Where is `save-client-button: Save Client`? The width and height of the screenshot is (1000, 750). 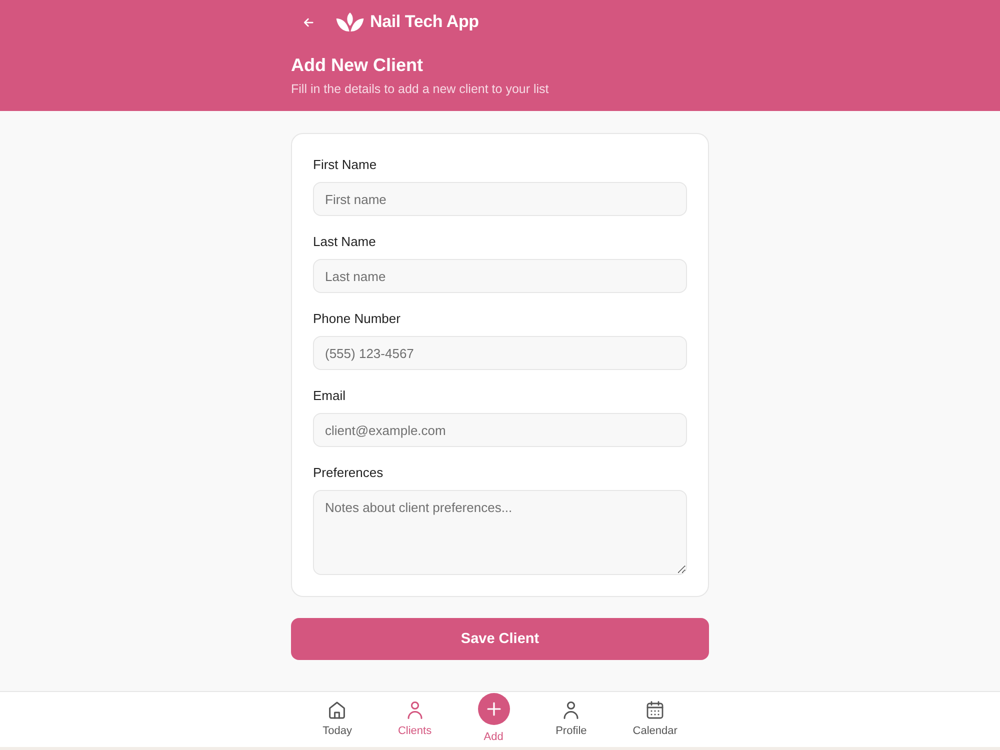 save-client-button: Save Client is located at coordinates (500, 639).